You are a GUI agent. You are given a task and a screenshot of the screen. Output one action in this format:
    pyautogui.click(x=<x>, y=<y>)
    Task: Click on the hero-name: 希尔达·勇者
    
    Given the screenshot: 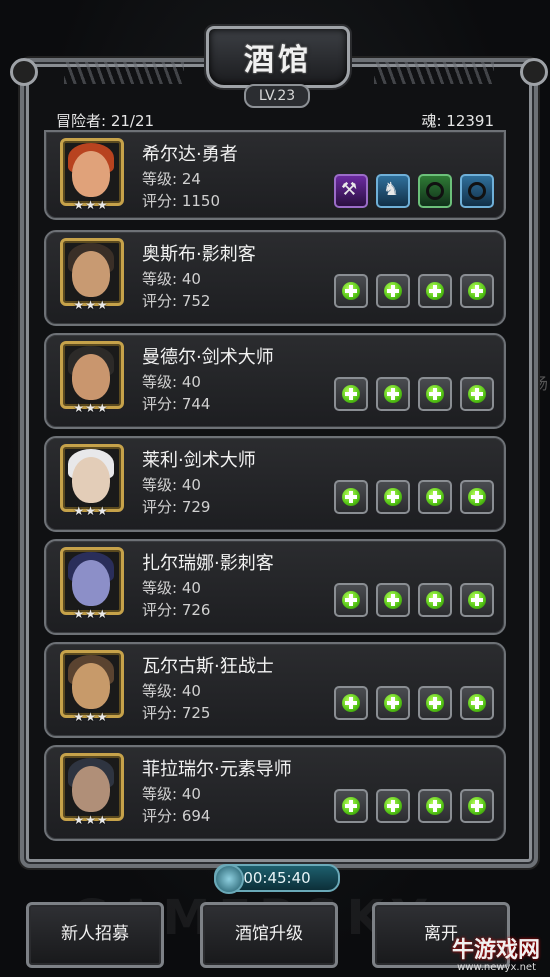 What is the action you would take?
    pyautogui.click(x=190, y=154)
    